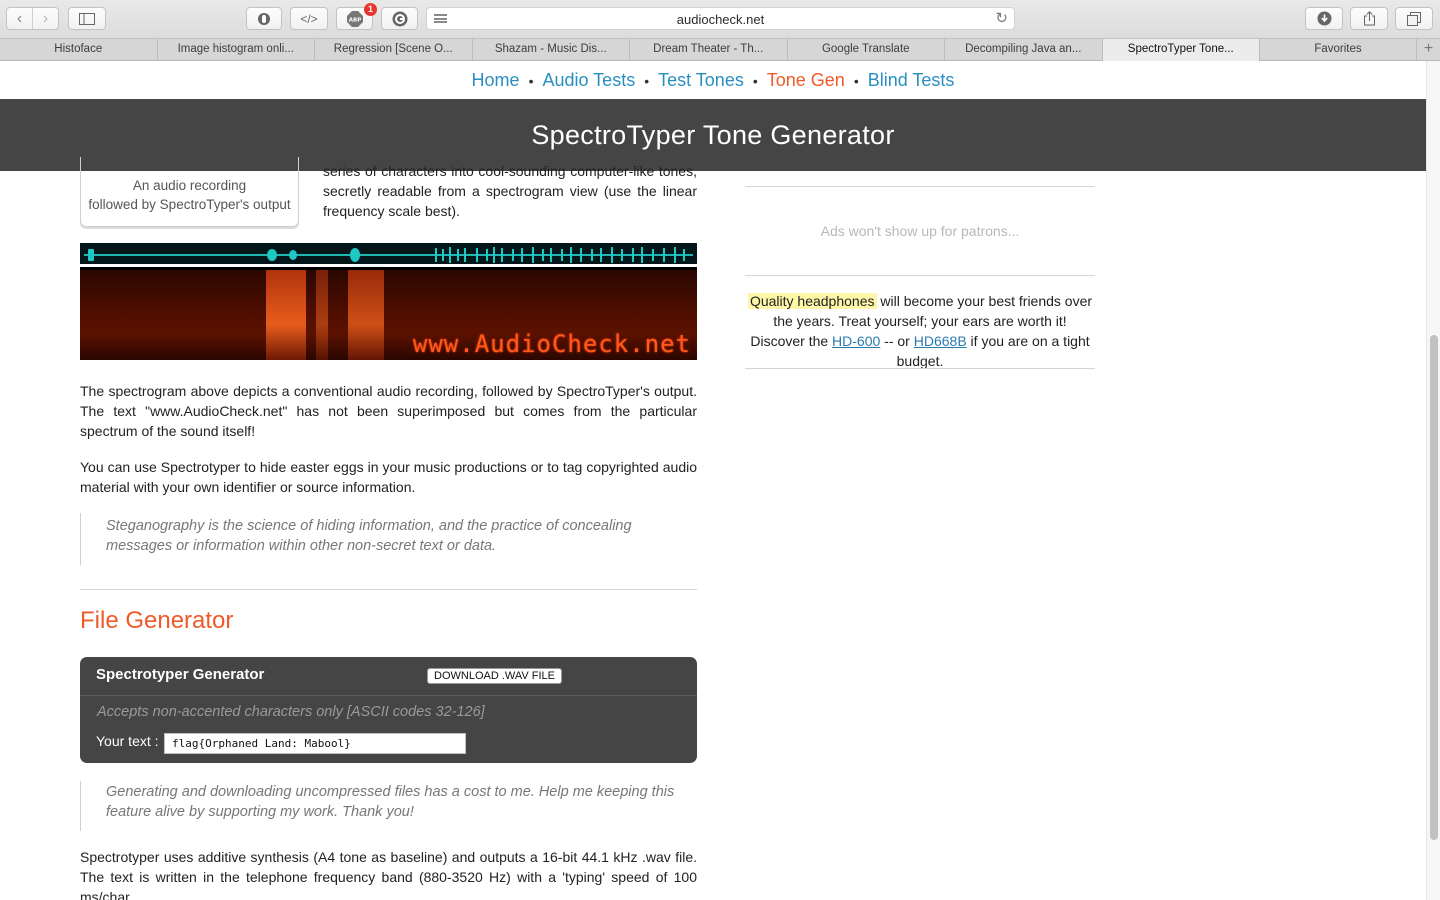  Describe the element at coordinates (496, 80) in the screenshot. I see `nav-home: Home` at that location.